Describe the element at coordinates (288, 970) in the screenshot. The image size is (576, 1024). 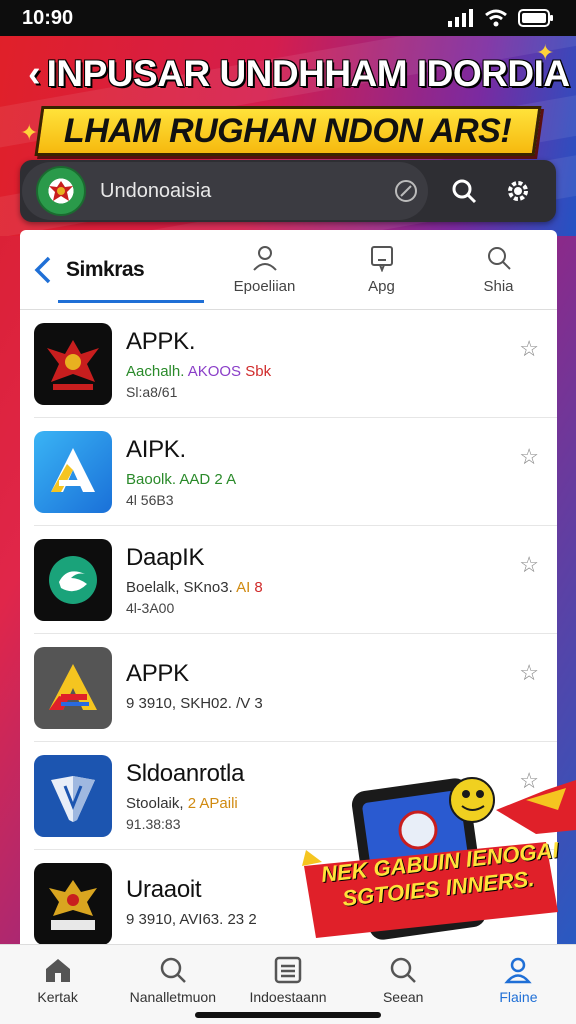
I see `list-icon` at that location.